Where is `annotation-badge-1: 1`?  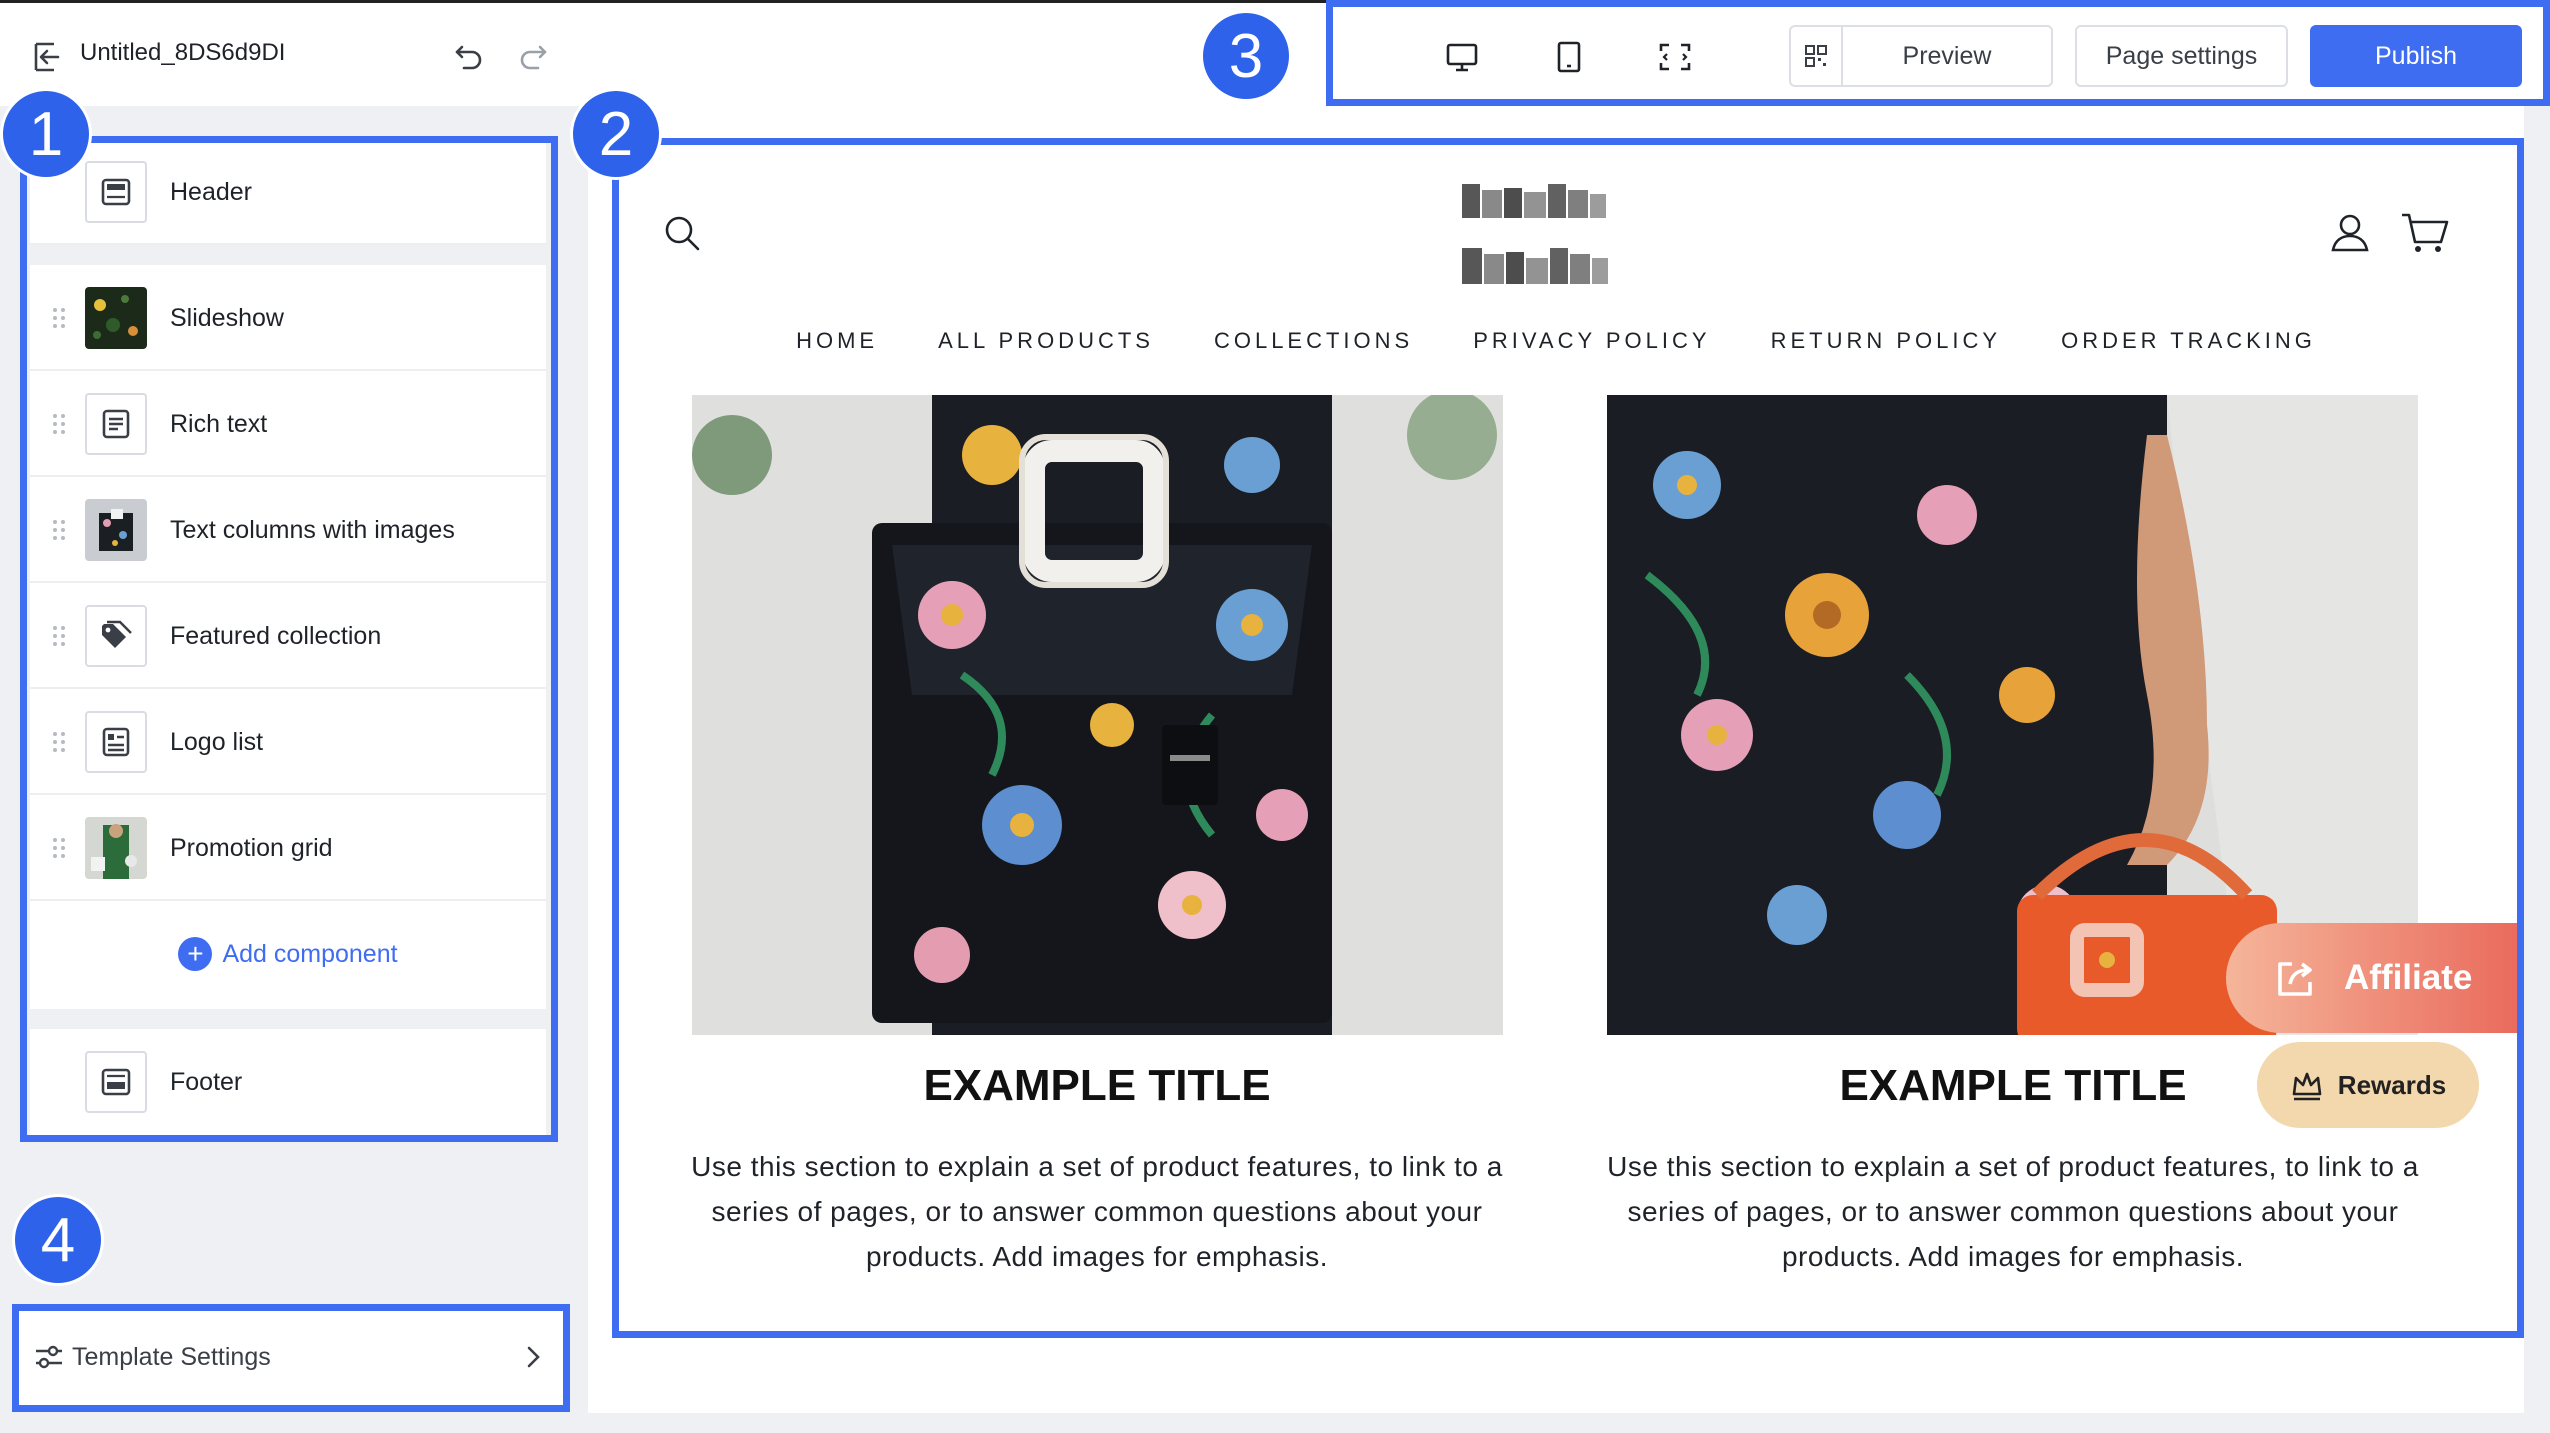 annotation-badge-1: 1 is located at coordinates (46, 134).